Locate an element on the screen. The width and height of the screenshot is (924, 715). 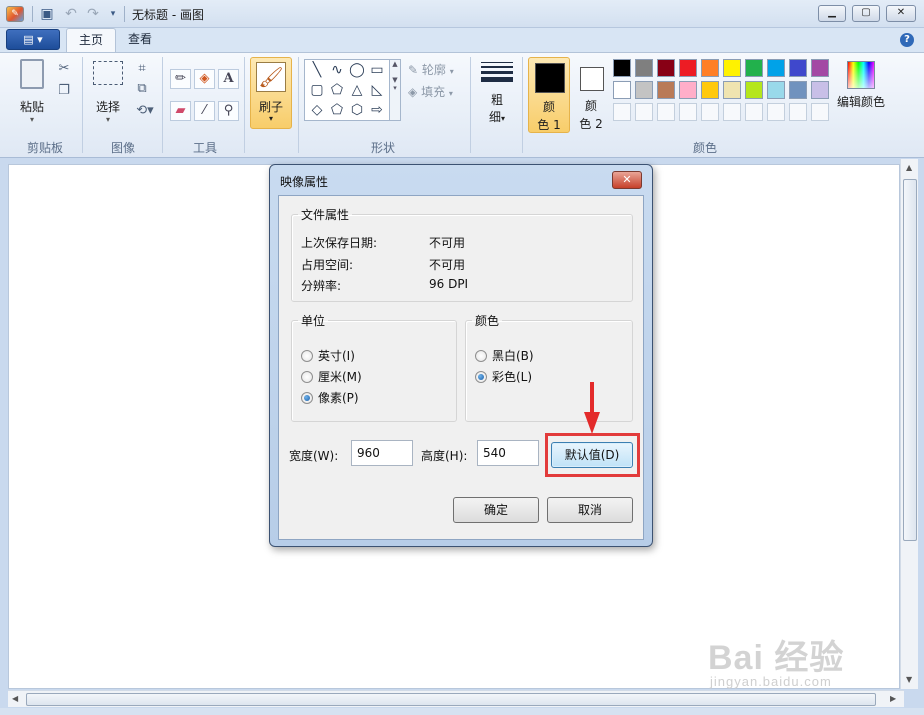
width-input: 960 is located at coordinates (382, 453).